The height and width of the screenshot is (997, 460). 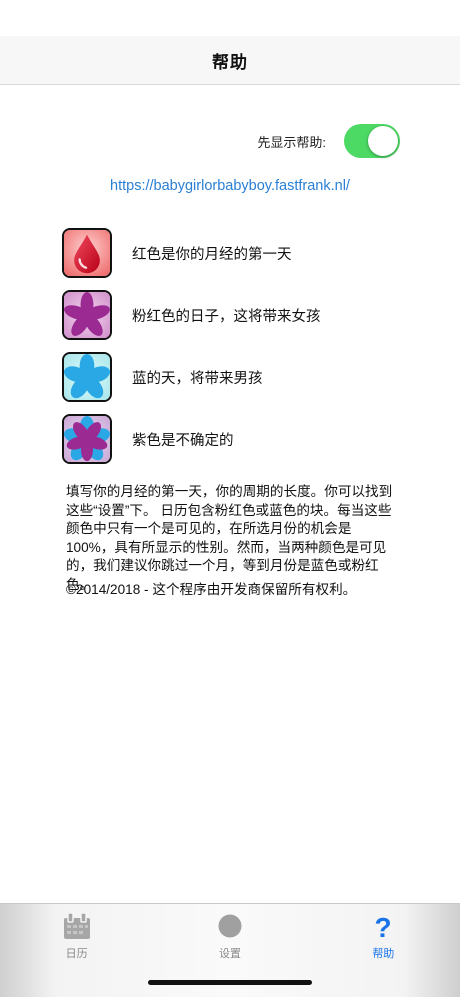 What do you see at coordinates (87, 253) in the screenshot?
I see `red-drop-icon` at bounding box center [87, 253].